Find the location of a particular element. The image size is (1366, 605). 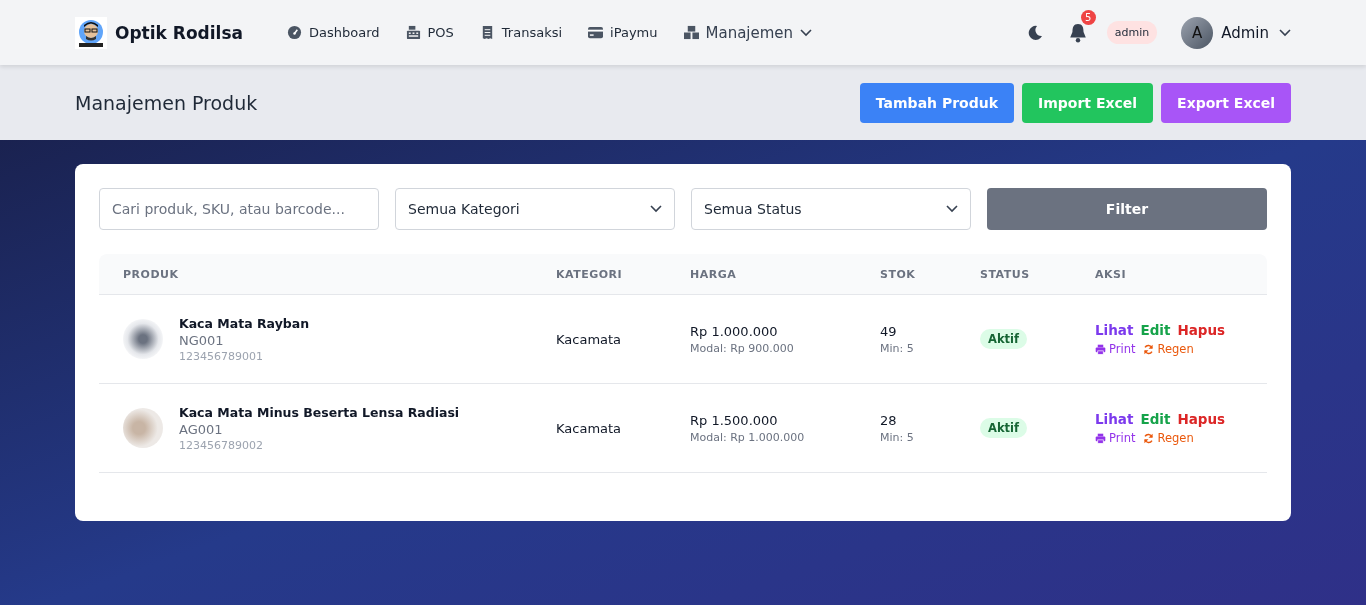

cost-text: Modal: Rp 1.000.000 is located at coordinates (747, 437).